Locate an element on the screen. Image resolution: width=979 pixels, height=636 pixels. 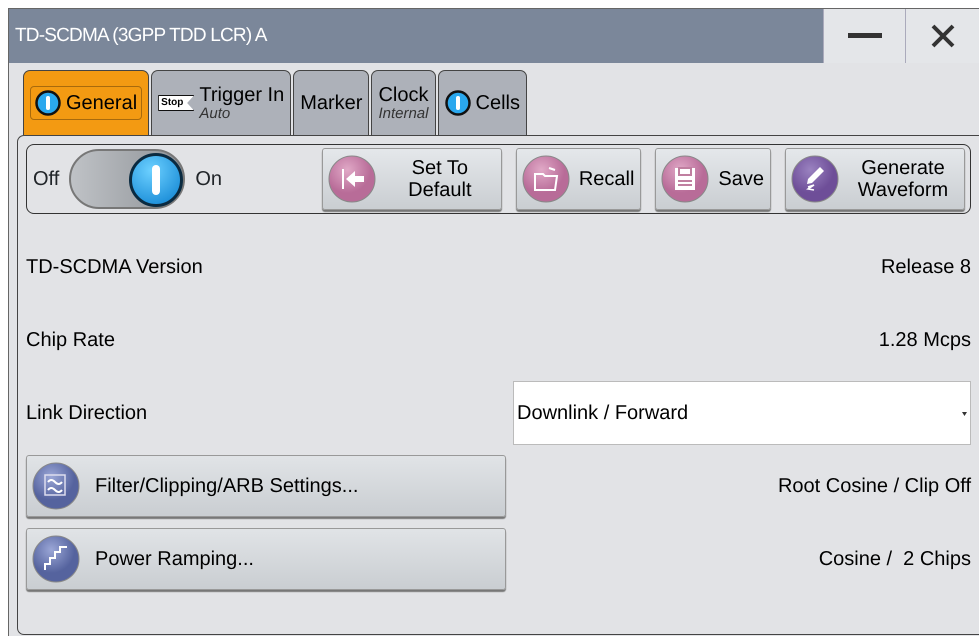
window-title: TD-SCDMA (3GPP TDD LCR) A is located at coordinates (141, 36).